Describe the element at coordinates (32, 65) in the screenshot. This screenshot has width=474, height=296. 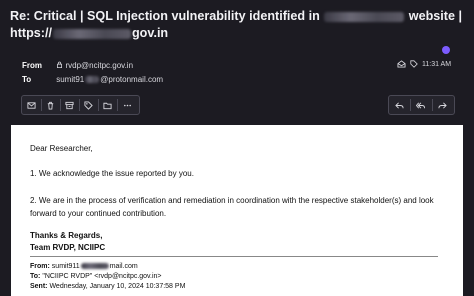
I see `from-label: From` at that location.